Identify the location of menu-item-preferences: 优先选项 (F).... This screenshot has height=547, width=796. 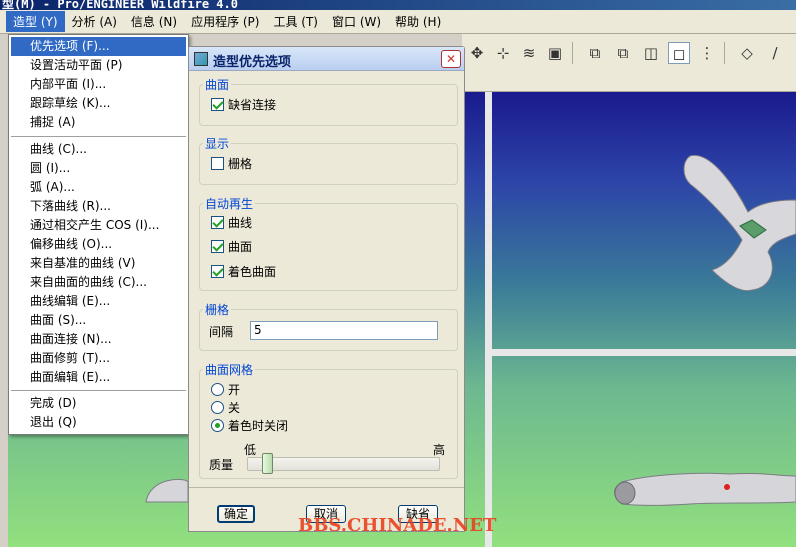
(98, 46).